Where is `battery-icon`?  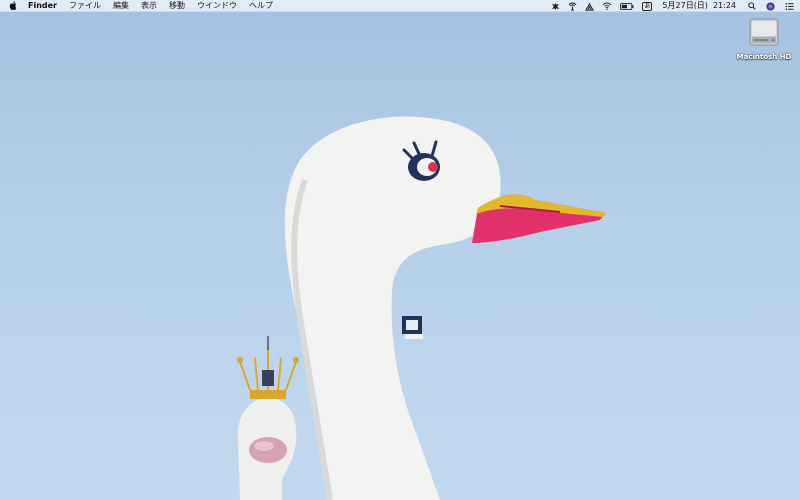 battery-icon is located at coordinates (627, 6).